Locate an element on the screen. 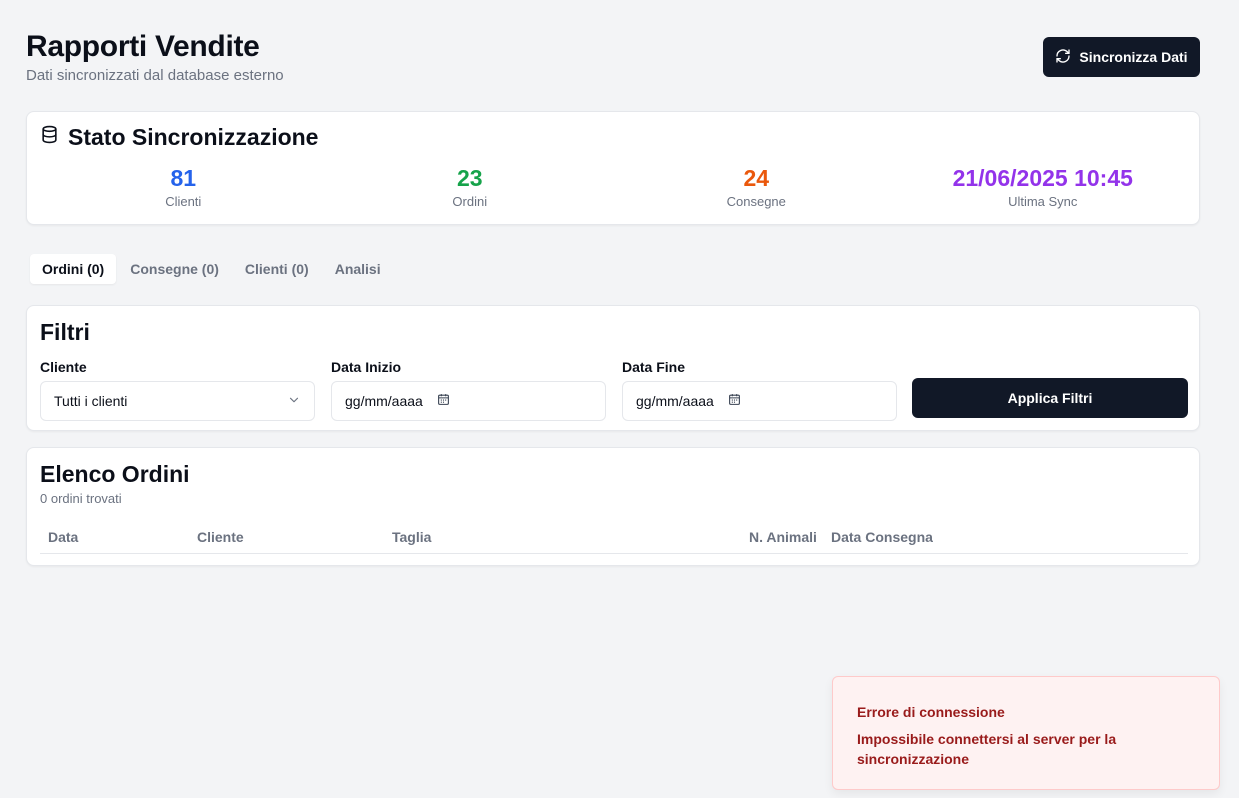 This screenshot has height=798, width=1239. end-date-input: gg/mm/aaaa is located at coordinates (759, 401).